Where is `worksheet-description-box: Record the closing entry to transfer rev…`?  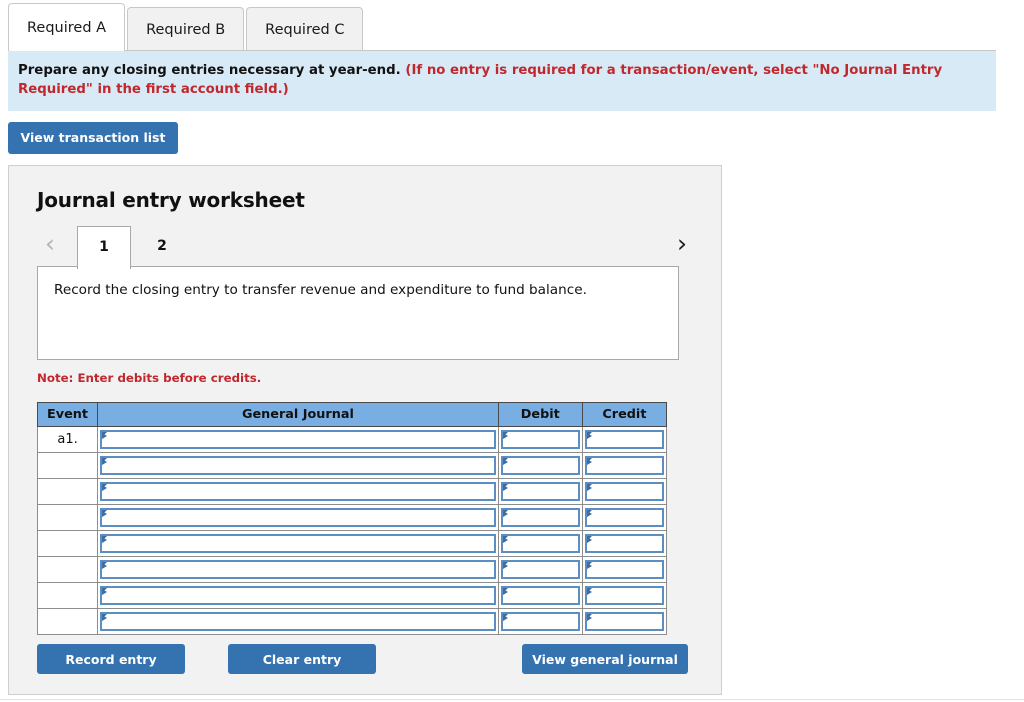
worksheet-description-box: Record the closing entry to transfer rev… is located at coordinates (358, 313).